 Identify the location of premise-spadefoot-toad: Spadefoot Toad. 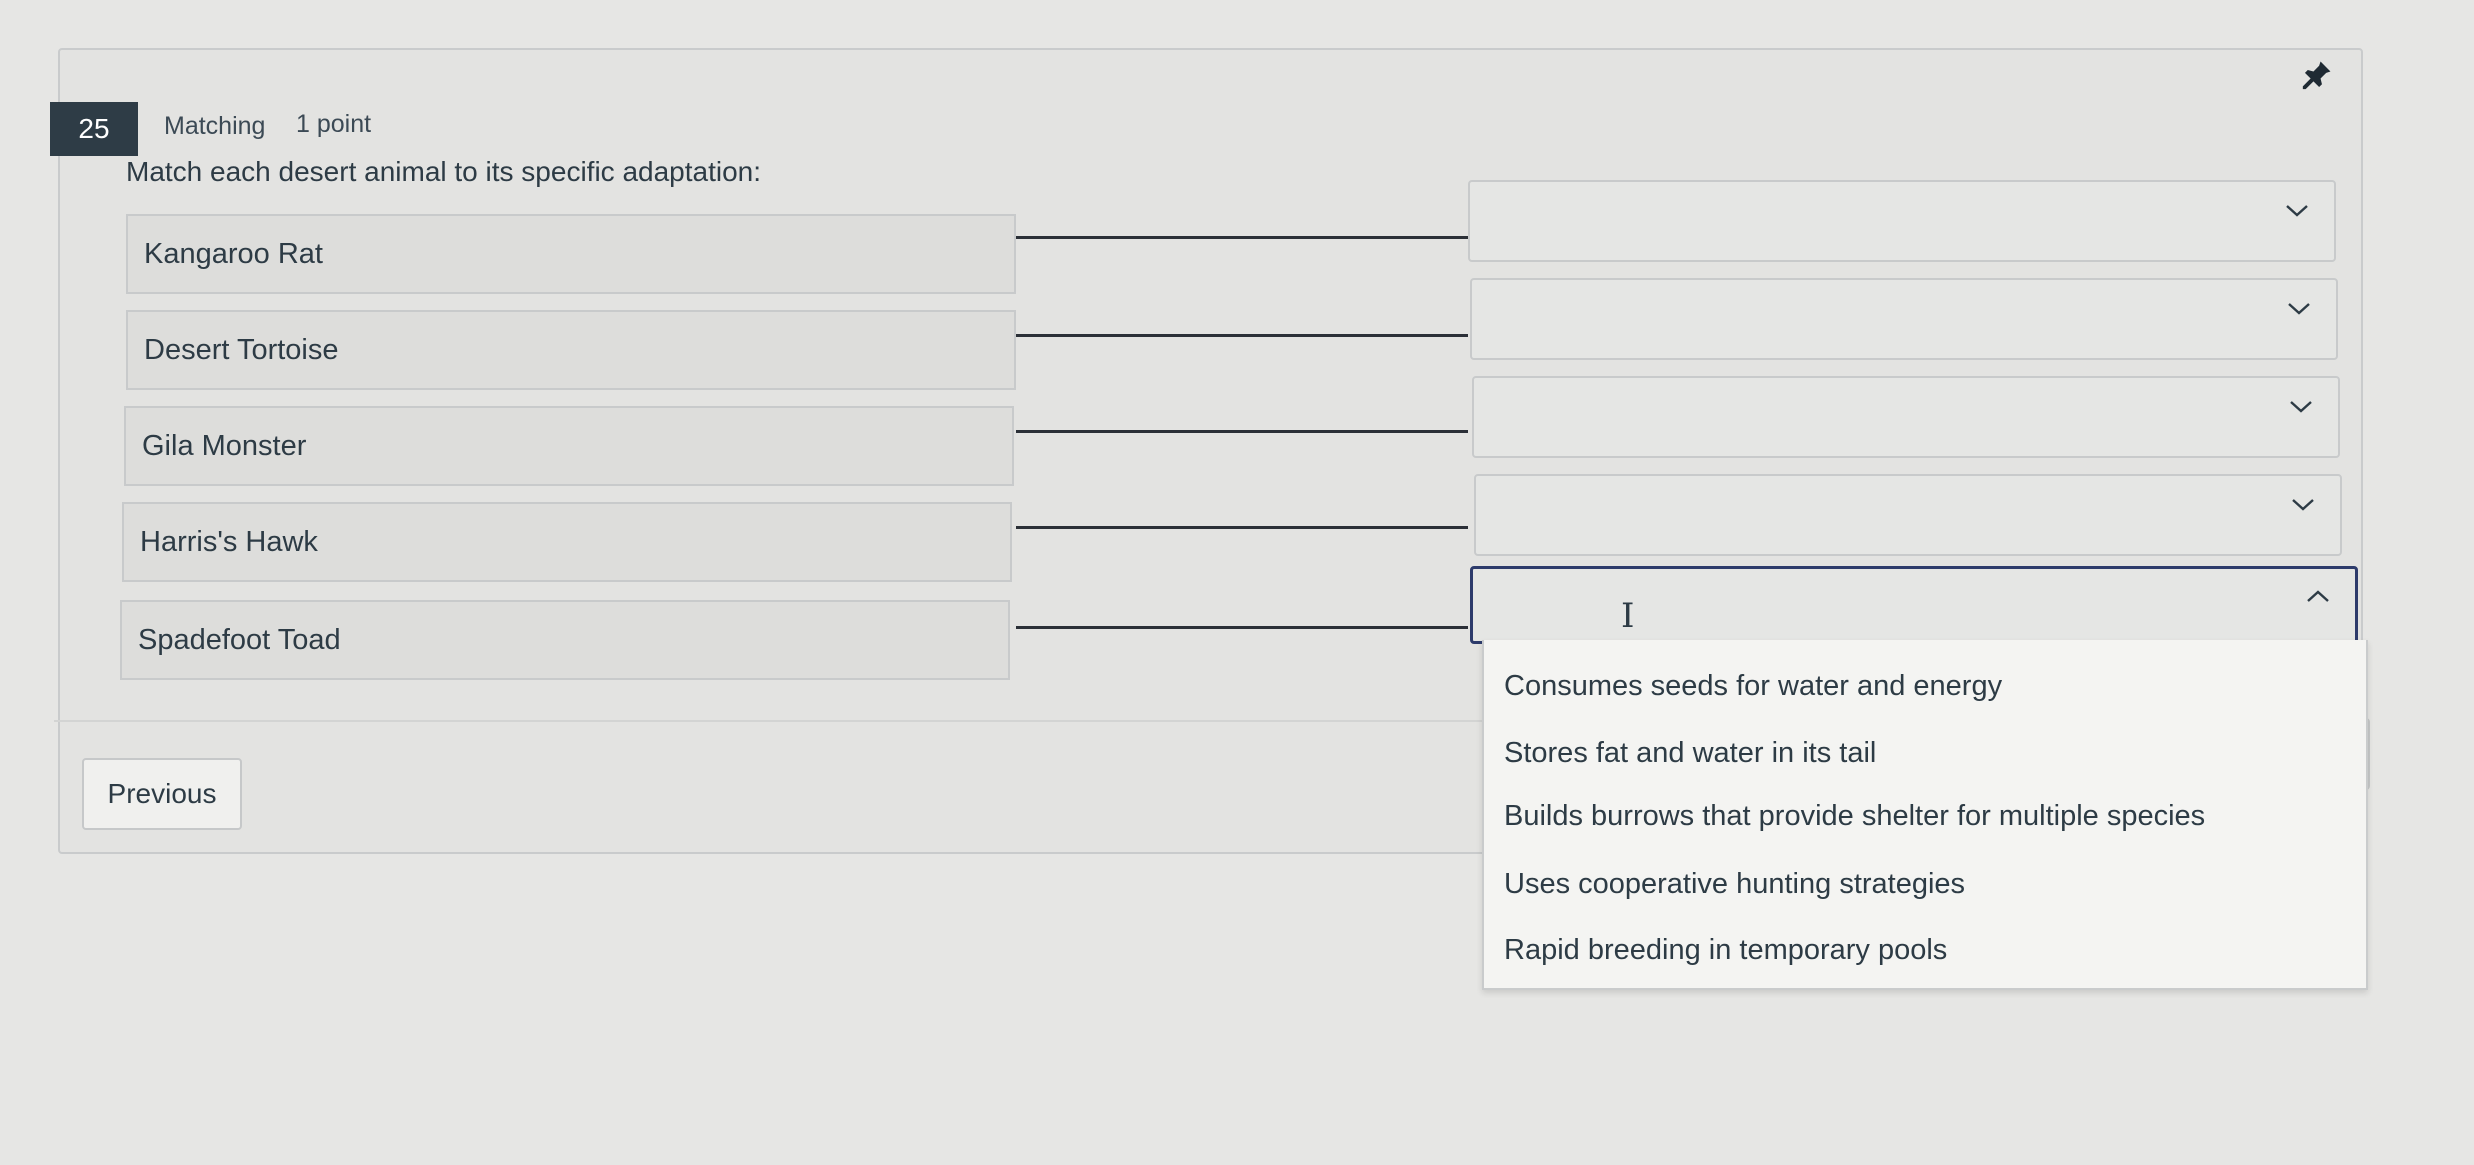
(565, 640).